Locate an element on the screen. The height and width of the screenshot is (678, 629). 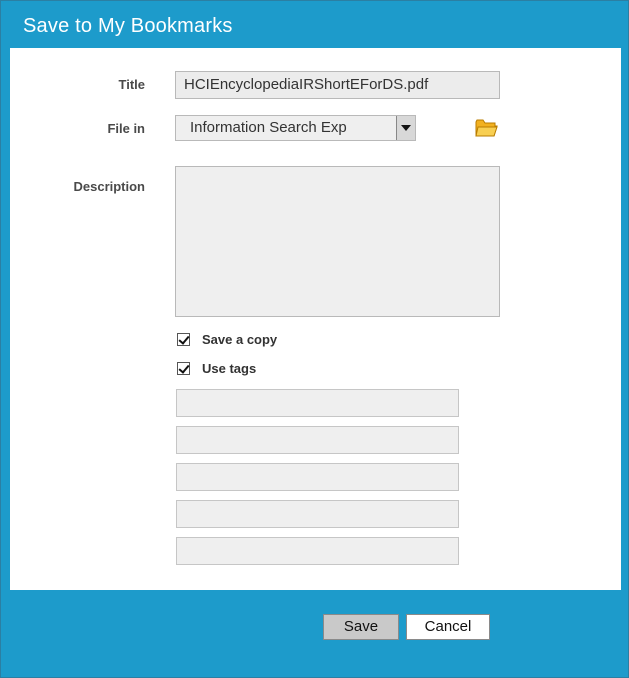
save-copy-option: Save a copy is located at coordinates (227, 339).